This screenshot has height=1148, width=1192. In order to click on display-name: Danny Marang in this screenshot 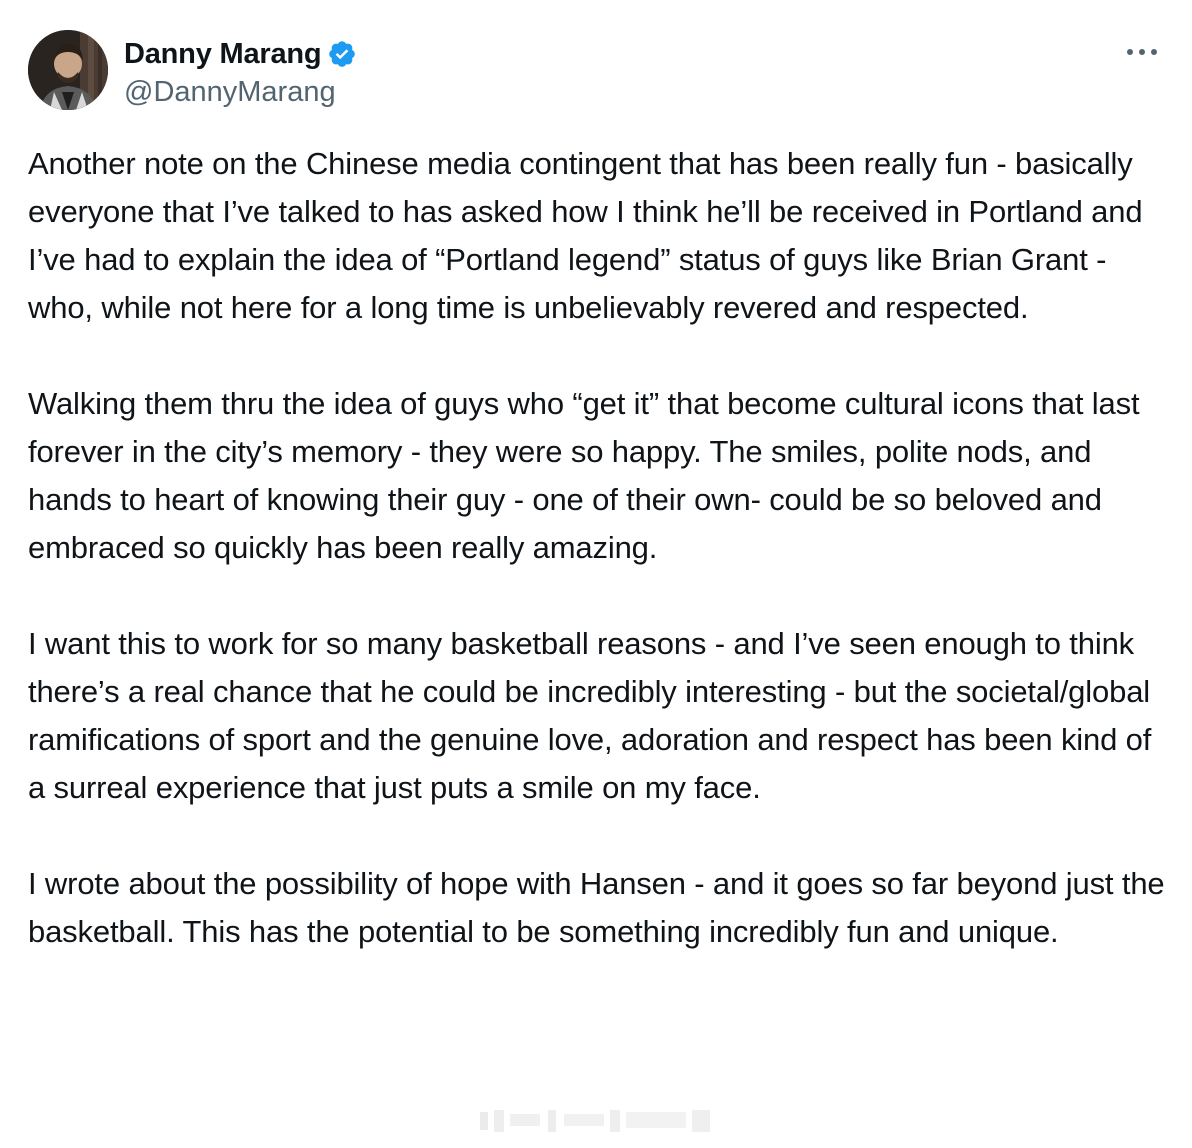, I will do `click(223, 54)`.